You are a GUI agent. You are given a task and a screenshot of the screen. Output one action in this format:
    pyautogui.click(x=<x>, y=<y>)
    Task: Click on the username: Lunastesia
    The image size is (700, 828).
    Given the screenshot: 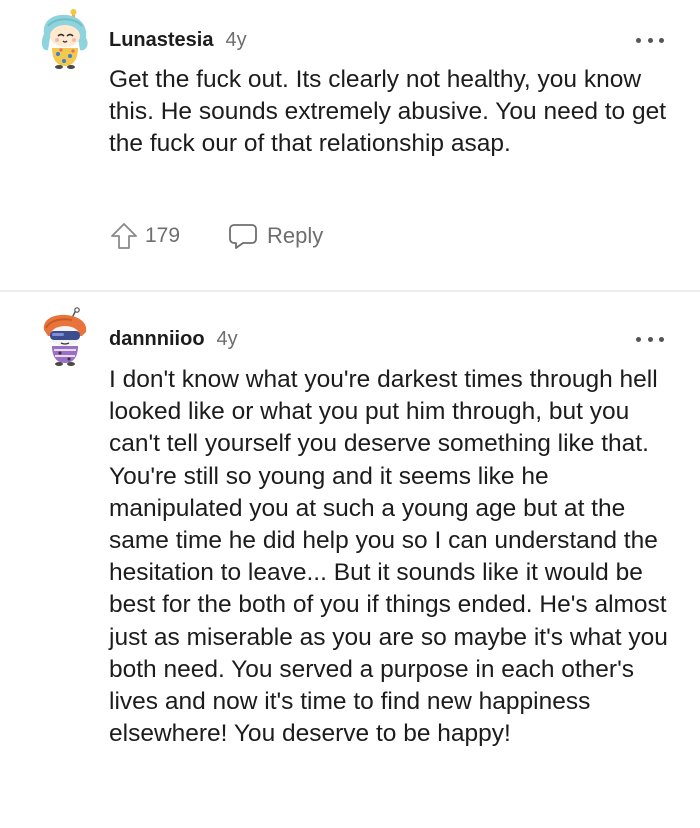 What is the action you would take?
    pyautogui.click(x=161, y=40)
    